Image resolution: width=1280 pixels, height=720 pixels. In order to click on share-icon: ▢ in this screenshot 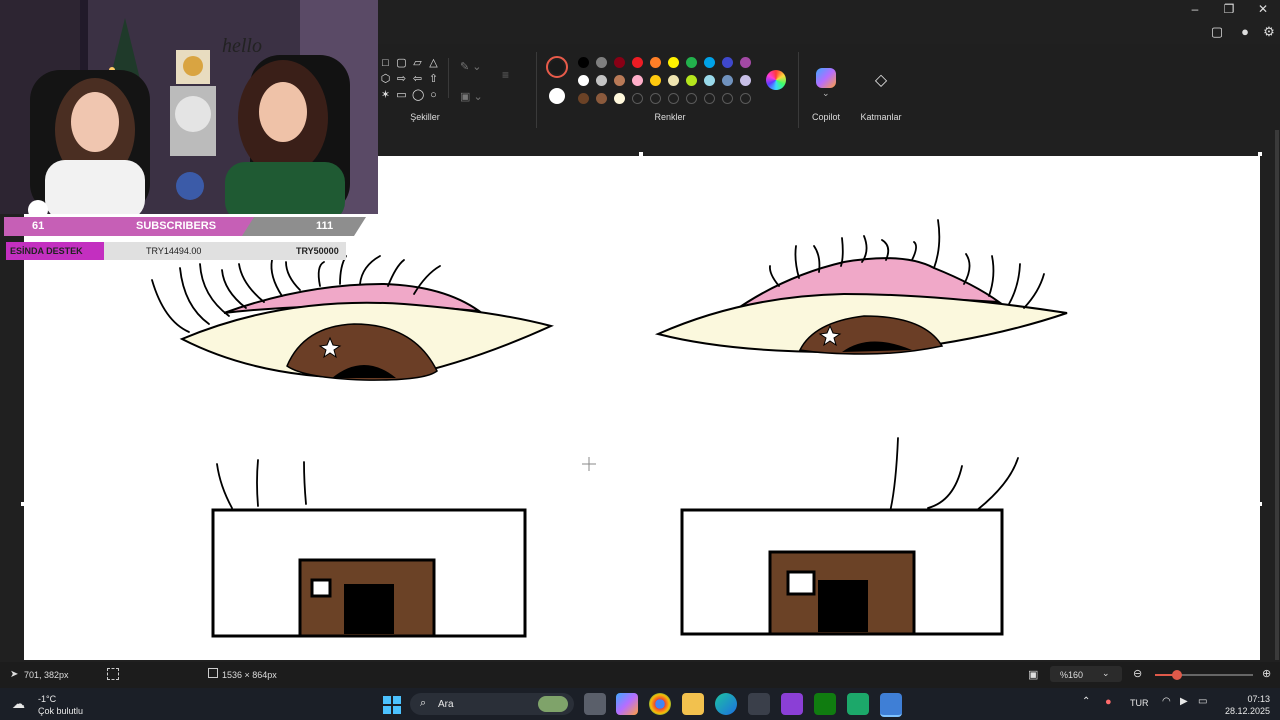, I will do `click(1217, 32)`.